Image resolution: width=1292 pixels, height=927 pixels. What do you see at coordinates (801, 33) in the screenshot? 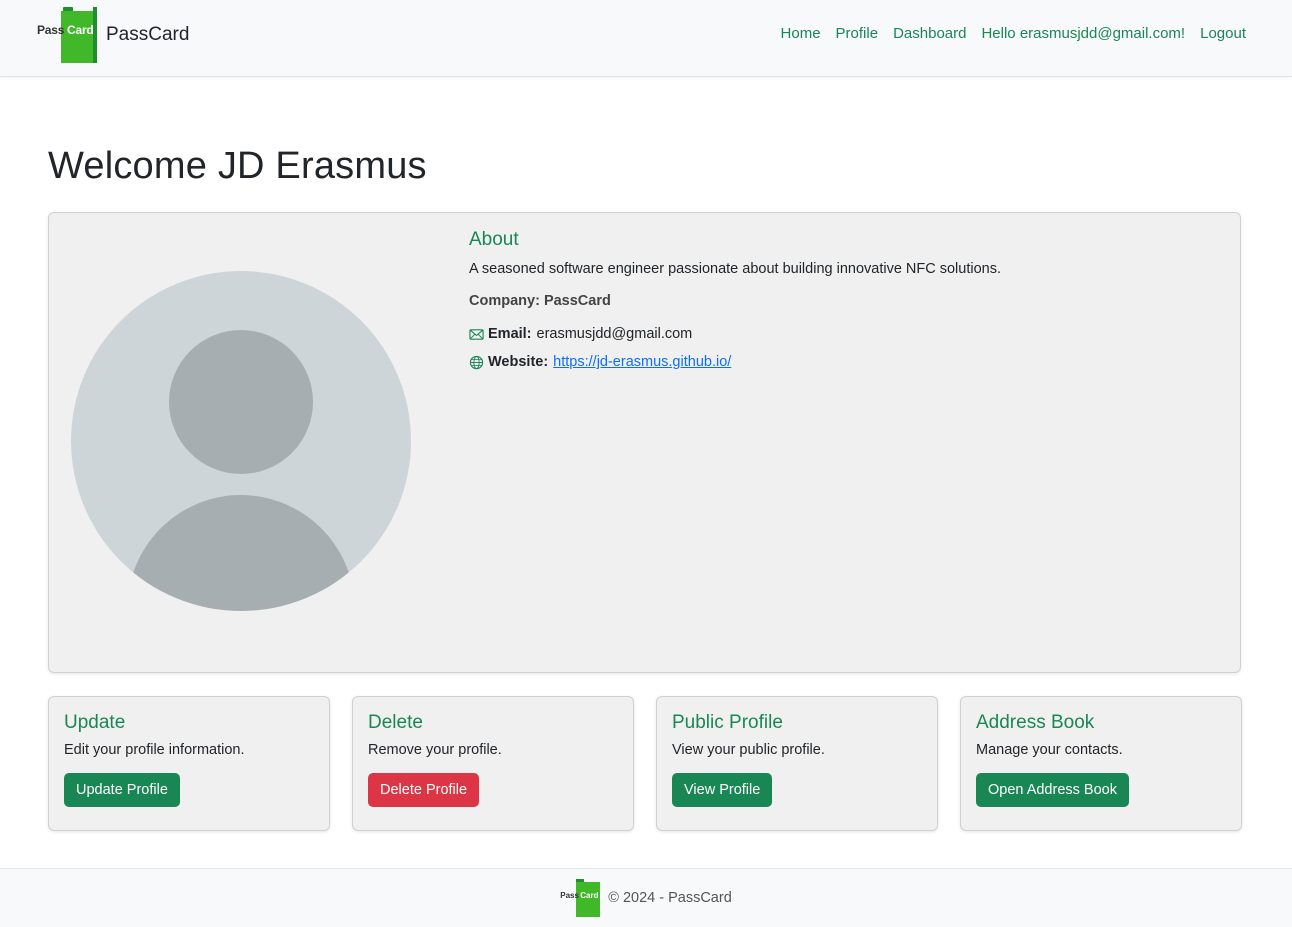
I see `nav-link-home: Home` at bounding box center [801, 33].